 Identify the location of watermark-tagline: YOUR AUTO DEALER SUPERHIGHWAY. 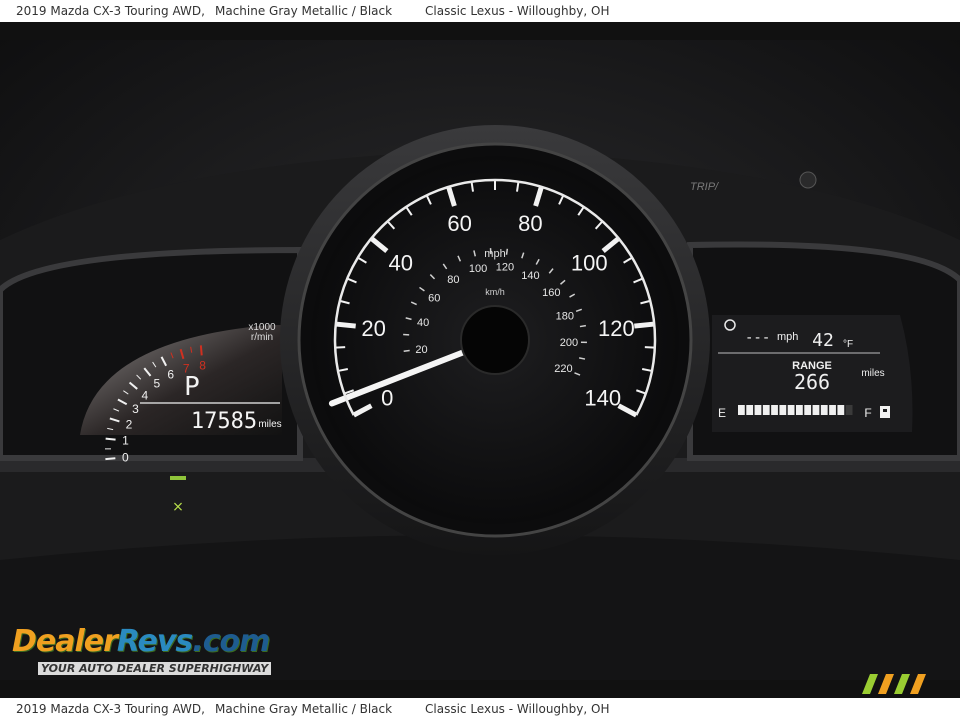
(155, 668).